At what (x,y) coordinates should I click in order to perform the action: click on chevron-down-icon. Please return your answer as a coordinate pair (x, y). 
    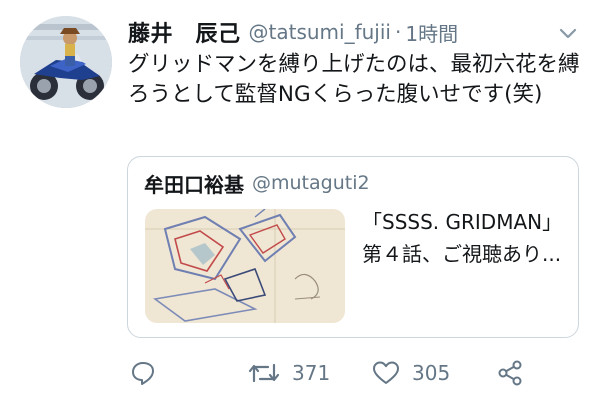
    Looking at the image, I should click on (568, 33).